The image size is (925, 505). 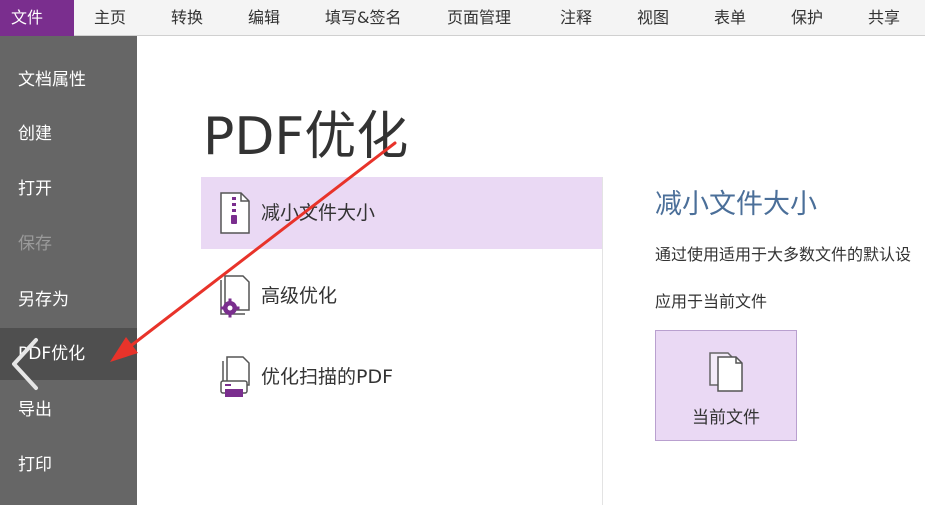 What do you see at coordinates (264, 18) in the screenshot?
I see `tab-edit: 编辑` at bounding box center [264, 18].